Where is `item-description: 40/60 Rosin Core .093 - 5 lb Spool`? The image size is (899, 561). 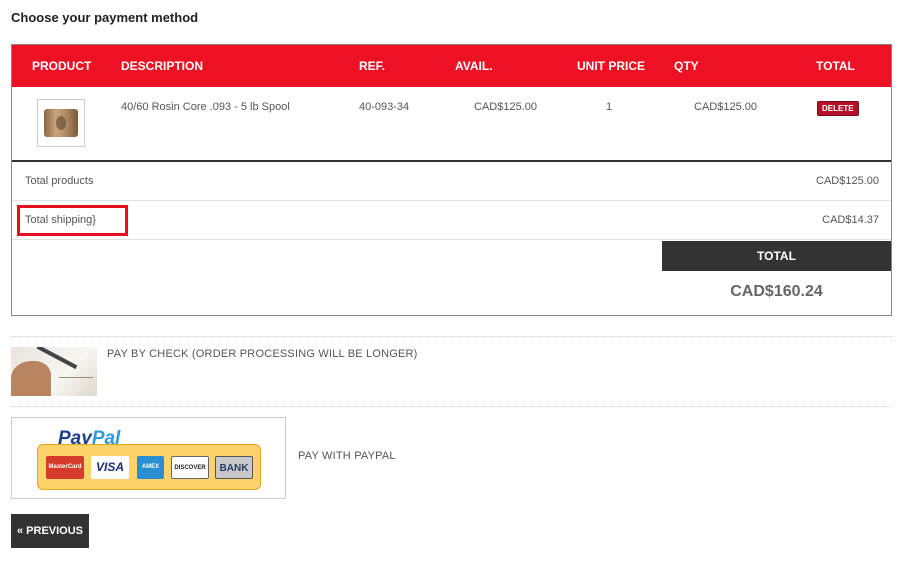
item-description: 40/60 Rosin Core .093 - 5 lb Spool is located at coordinates (205, 107).